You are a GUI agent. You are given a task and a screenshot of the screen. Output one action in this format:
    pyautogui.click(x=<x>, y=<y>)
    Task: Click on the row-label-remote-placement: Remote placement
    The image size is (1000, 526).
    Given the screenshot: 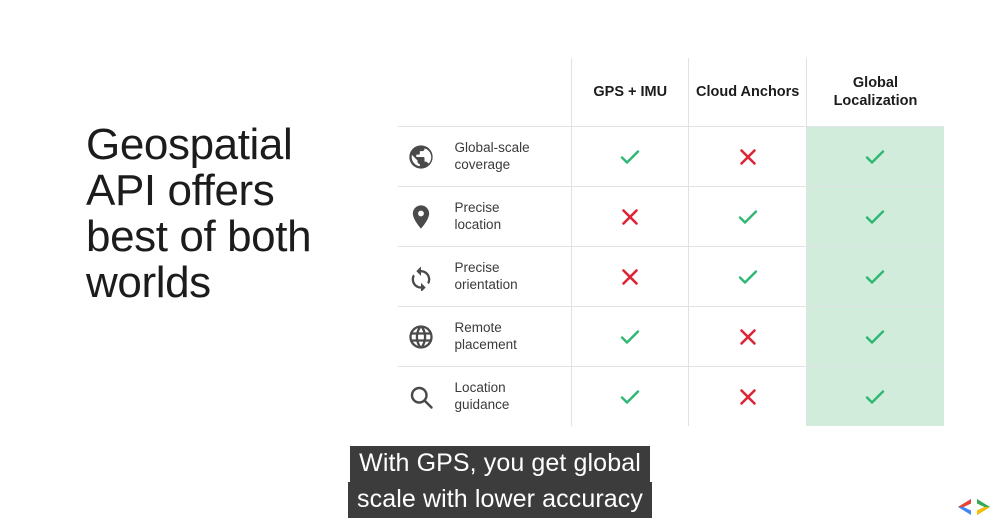 What is the action you would take?
    pyautogui.click(x=508, y=336)
    